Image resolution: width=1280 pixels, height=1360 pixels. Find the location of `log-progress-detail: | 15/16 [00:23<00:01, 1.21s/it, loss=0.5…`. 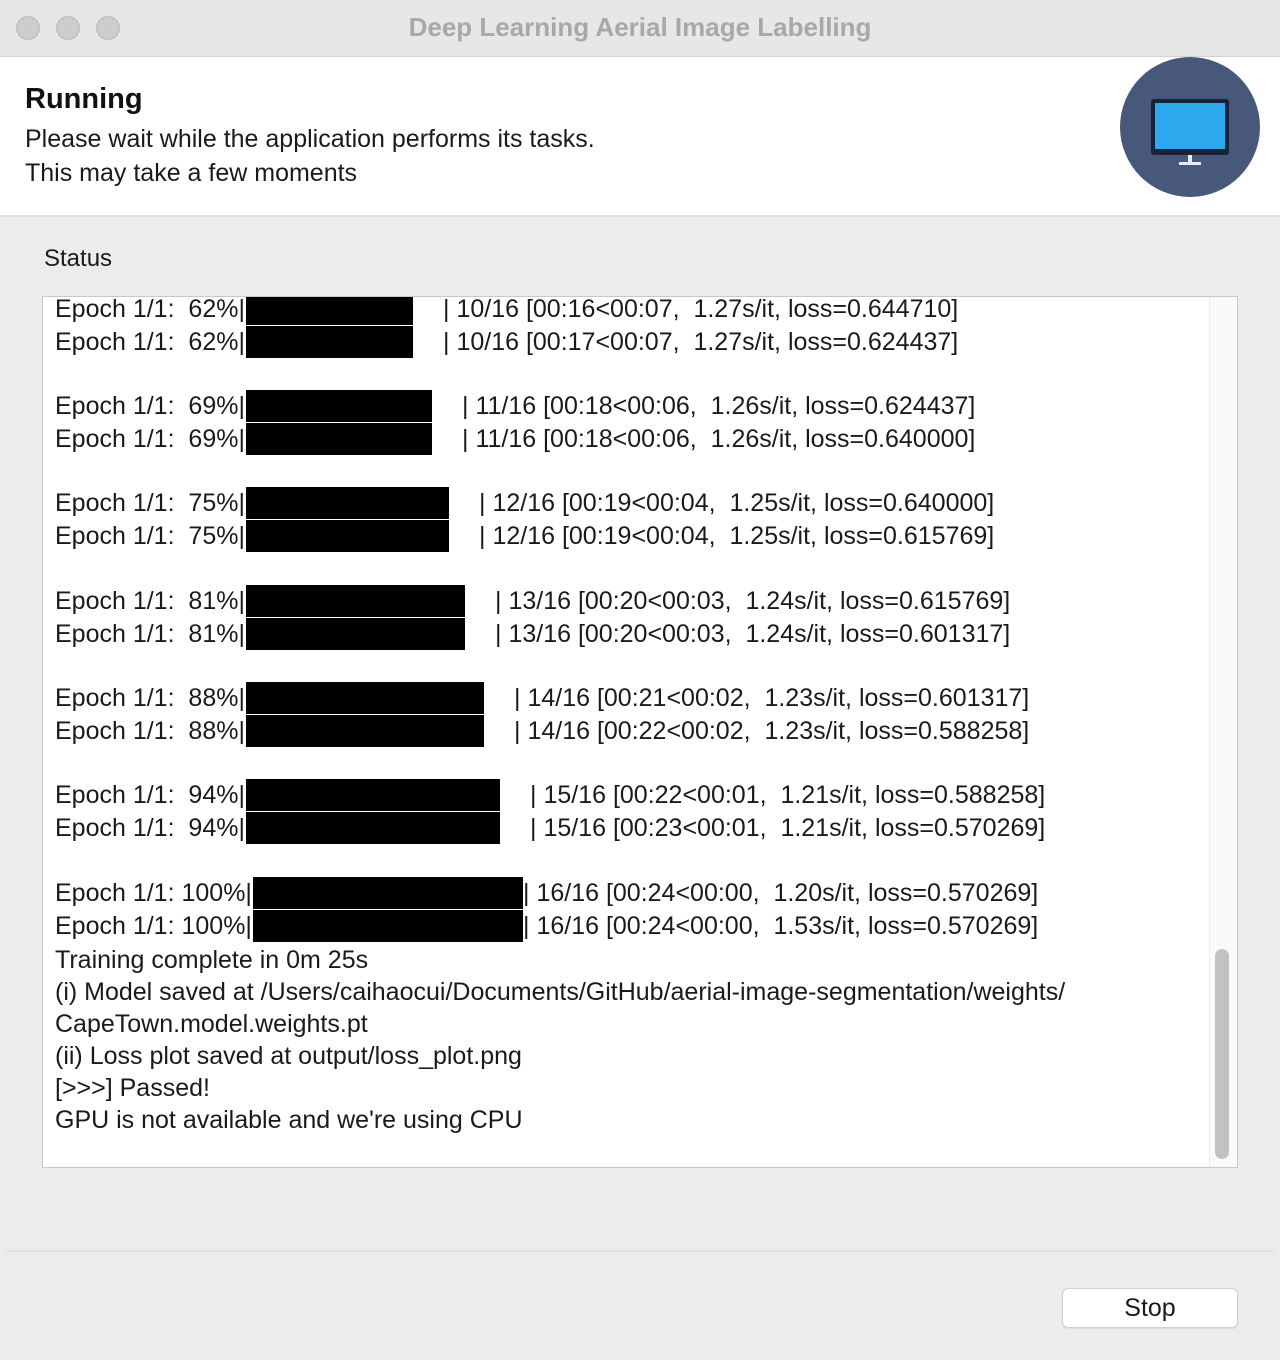

log-progress-detail: | 15/16 [00:23<00:01, 1.21s/it, loss=0.5… is located at coordinates (788, 828).